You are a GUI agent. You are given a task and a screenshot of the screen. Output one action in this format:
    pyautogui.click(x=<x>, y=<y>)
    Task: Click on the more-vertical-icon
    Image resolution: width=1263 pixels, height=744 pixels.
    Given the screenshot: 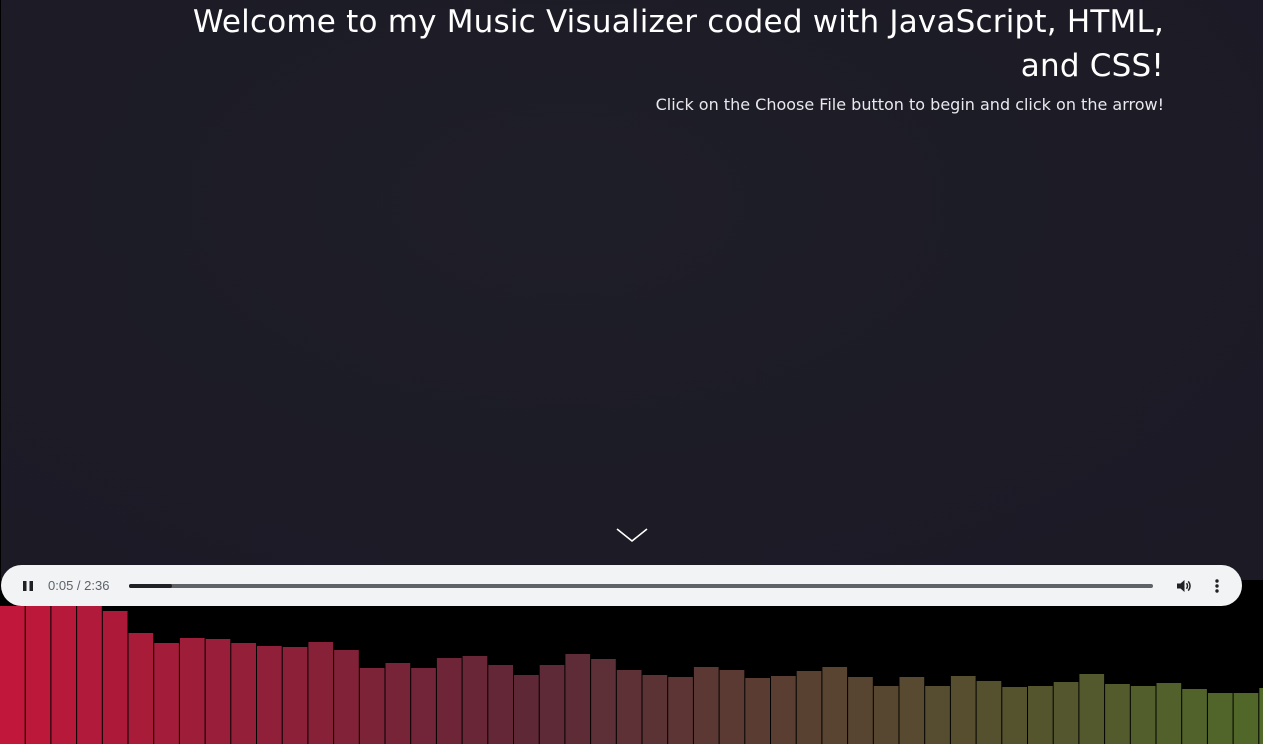 What is the action you would take?
    pyautogui.click(x=1217, y=586)
    